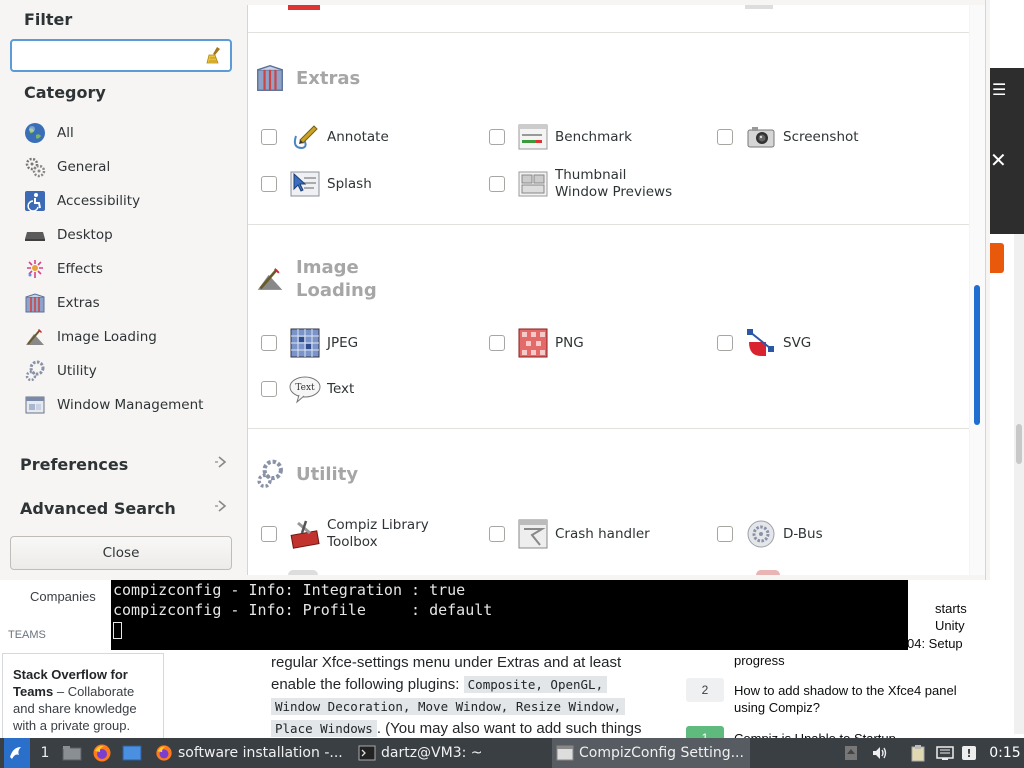  Describe the element at coordinates (99, 201) in the screenshot. I see `category-label: Accessibility` at that location.